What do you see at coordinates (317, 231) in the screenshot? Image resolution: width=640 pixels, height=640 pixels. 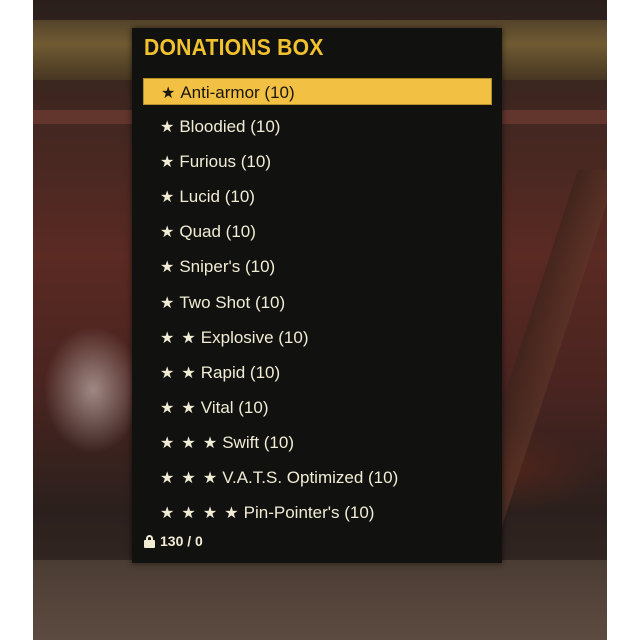 I see `list-item-quad: ★ Quad (10)` at bounding box center [317, 231].